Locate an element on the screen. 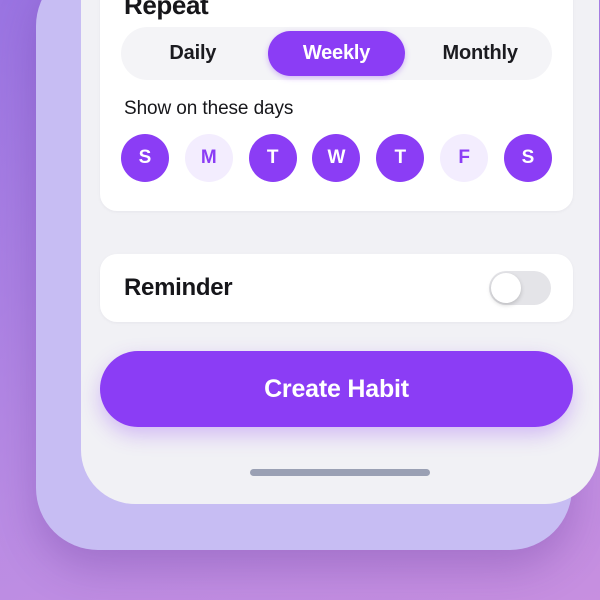 The image size is (600, 600). day-chip-saturday: S is located at coordinates (527, 158).